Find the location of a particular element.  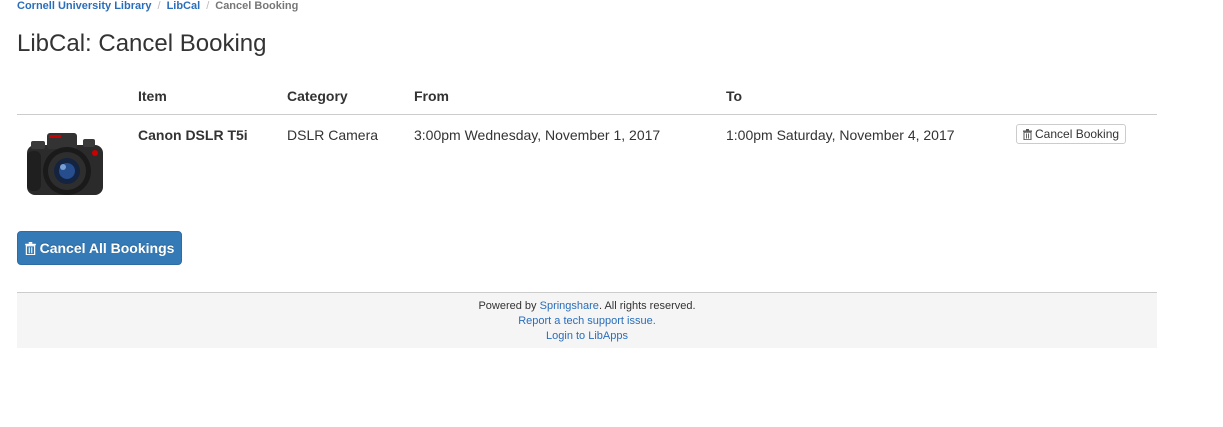

cancel-booking-button: Cancel Booking is located at coordinates (1071, 134).